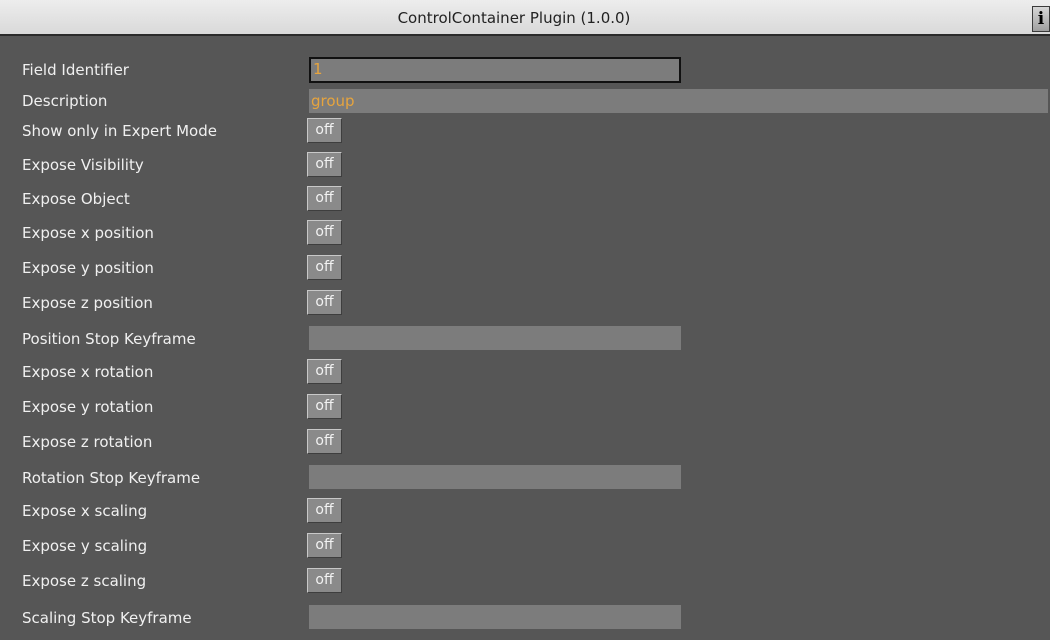 The height and width of the screenshot is (640, 1050). What do you see at coordinates (109, 339) in the screenshot?
I see `position-keyframe-label: Position Stop Keyframe` at bounding box center [109, 339].